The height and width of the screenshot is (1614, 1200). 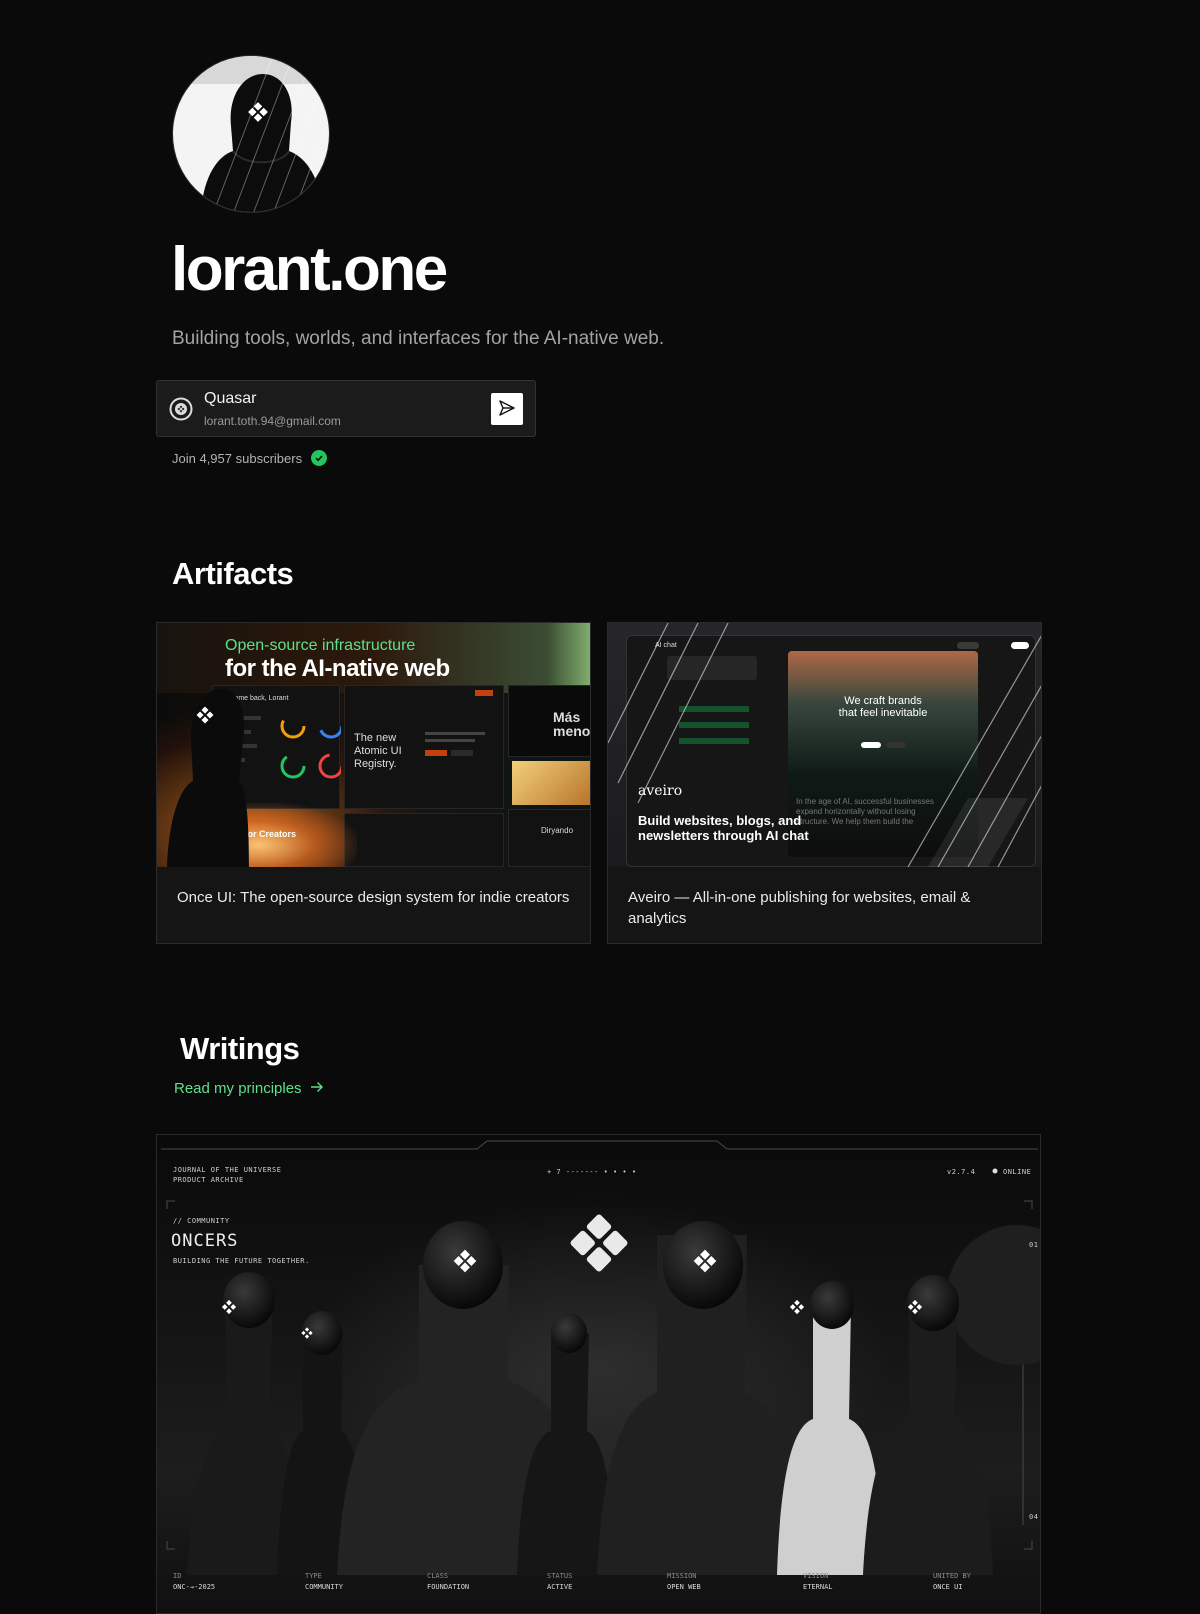 I want to click on send-button, so click(x=507, y=409).